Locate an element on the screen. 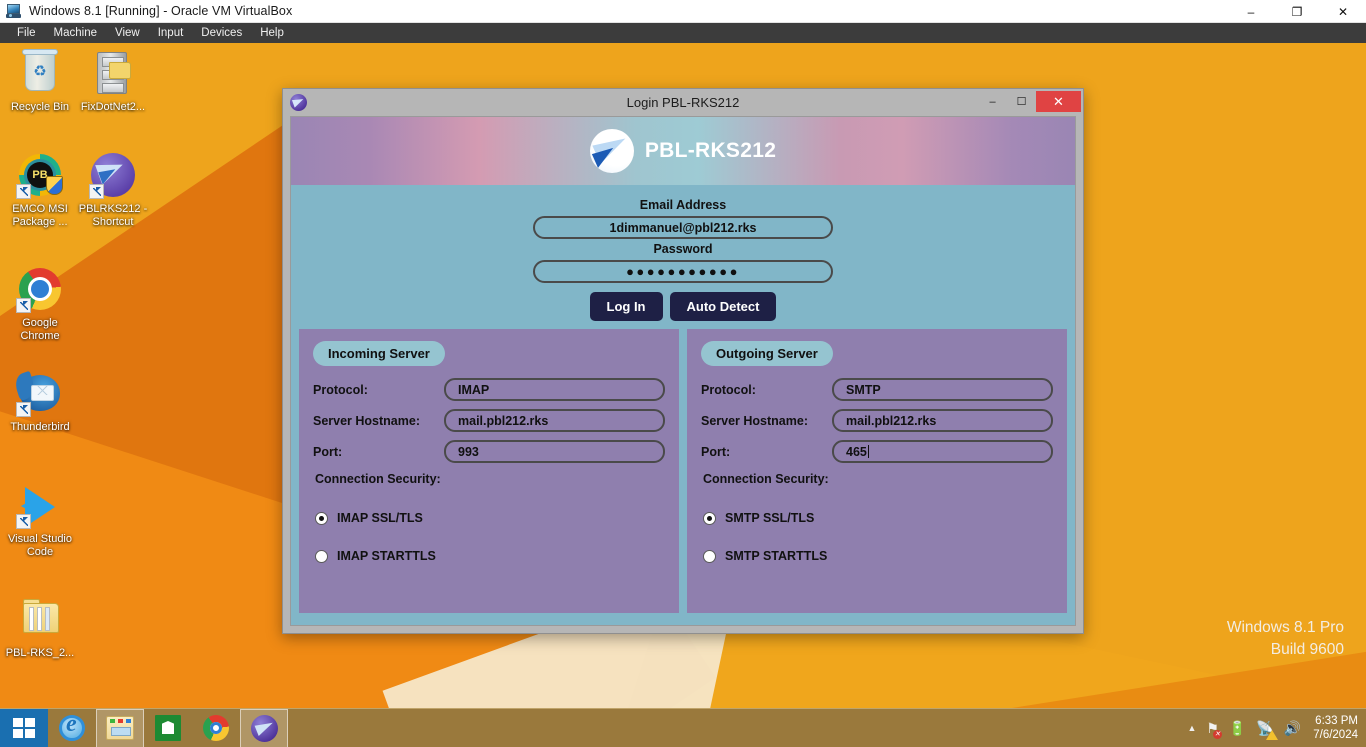  desktop-icon-label-2: Chrome is located at coordinates (40, 336).